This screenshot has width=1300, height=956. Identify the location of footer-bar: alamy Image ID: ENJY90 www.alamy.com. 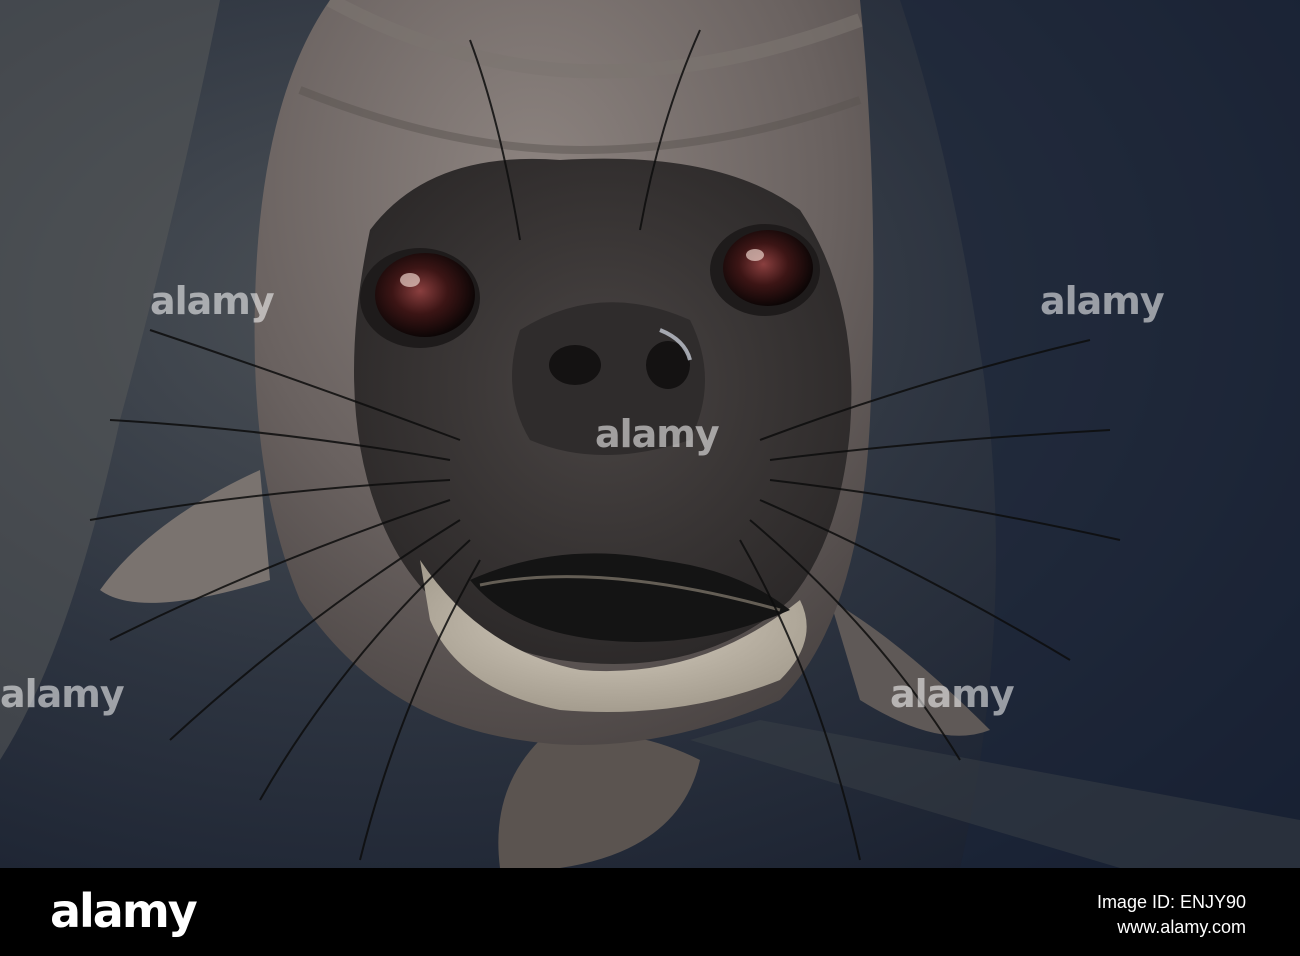
(650, 912).